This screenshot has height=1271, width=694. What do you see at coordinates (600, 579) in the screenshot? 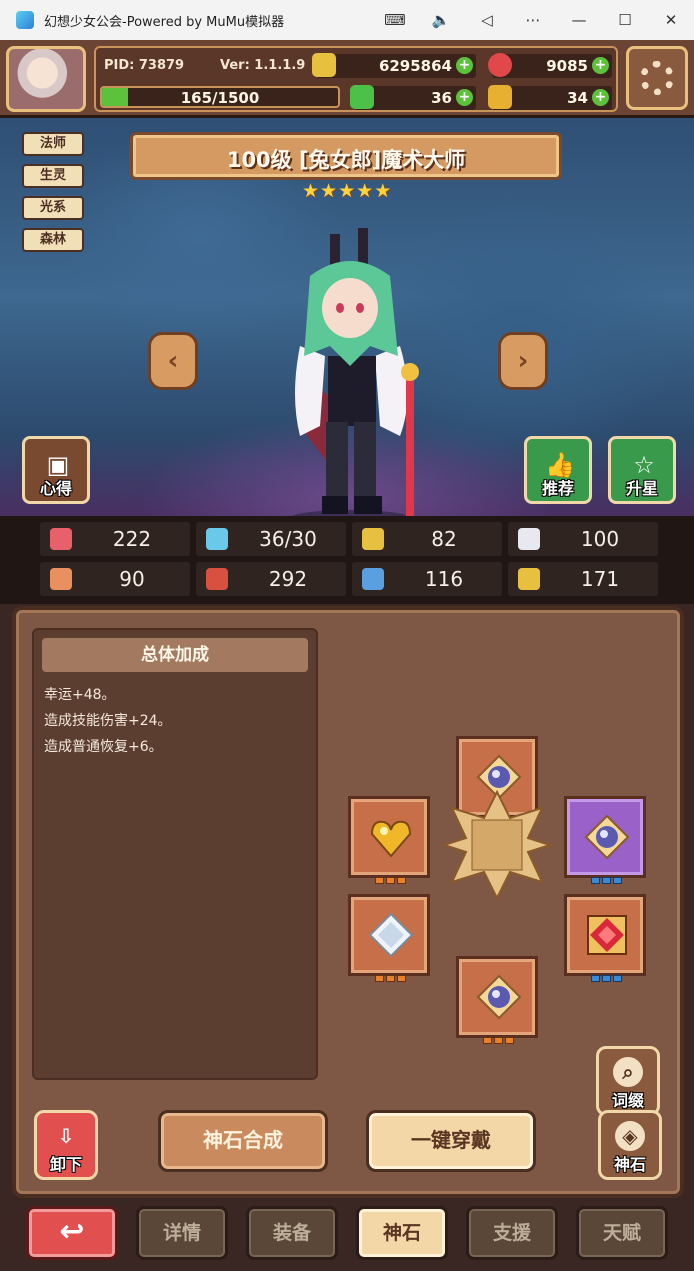
I see `stat-value: 171` at bounding box center [600, 579].